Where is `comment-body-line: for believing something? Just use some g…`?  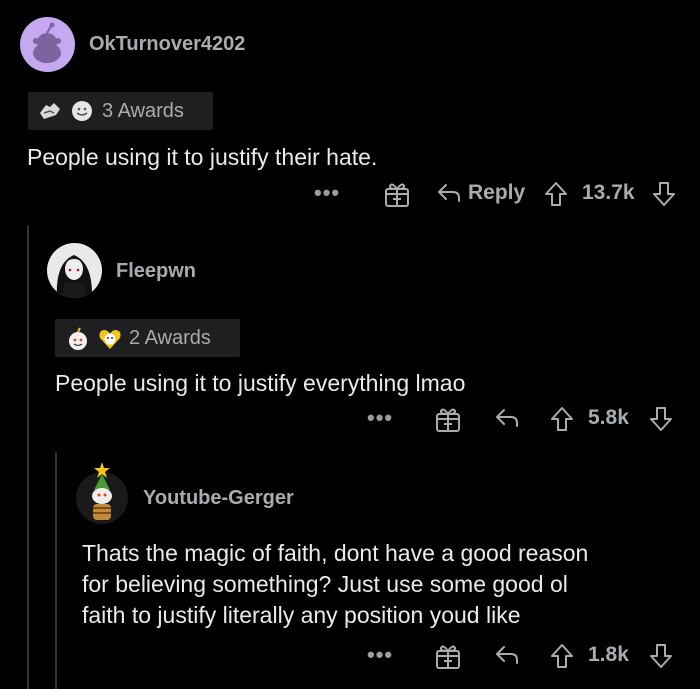 comment-body-line: for believing something? Just use some g… is located at coordinates (325, 584).